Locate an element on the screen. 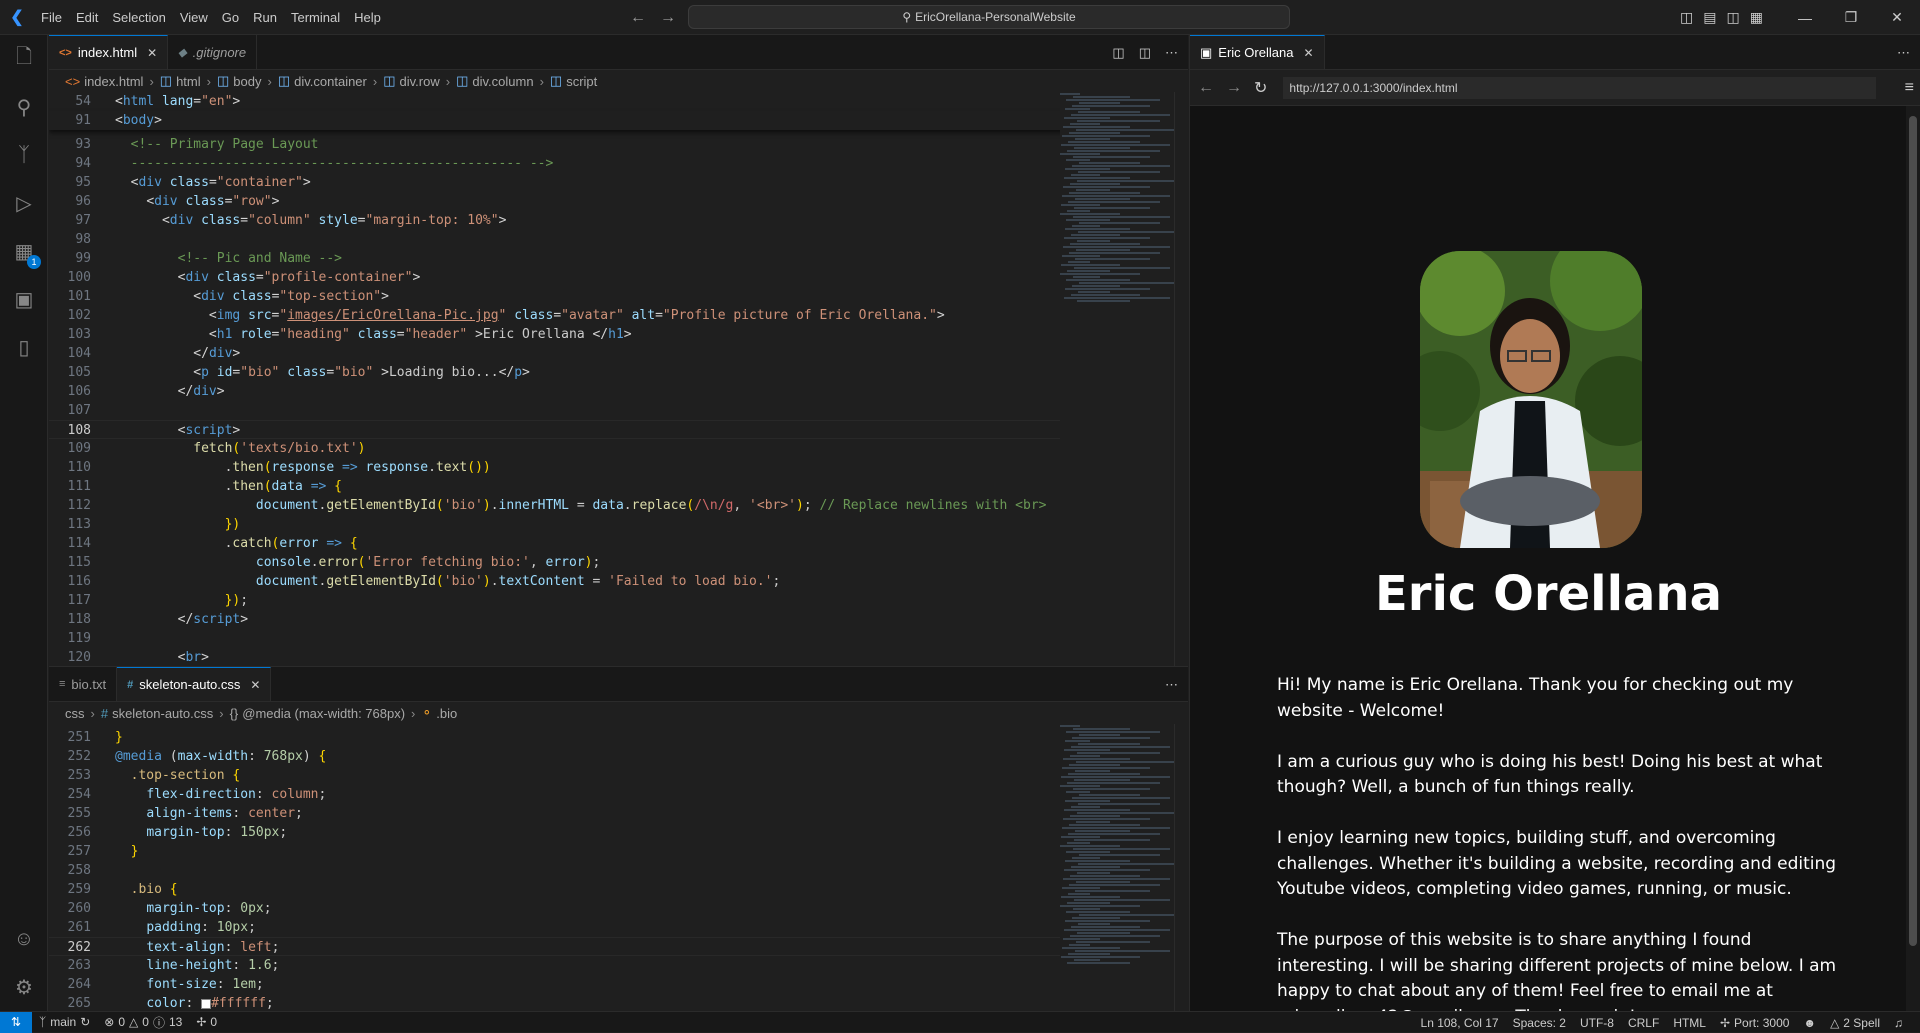 The image size is (1920, 1033). code-line: 253 .top-section { is located at coordinates (618, 775).